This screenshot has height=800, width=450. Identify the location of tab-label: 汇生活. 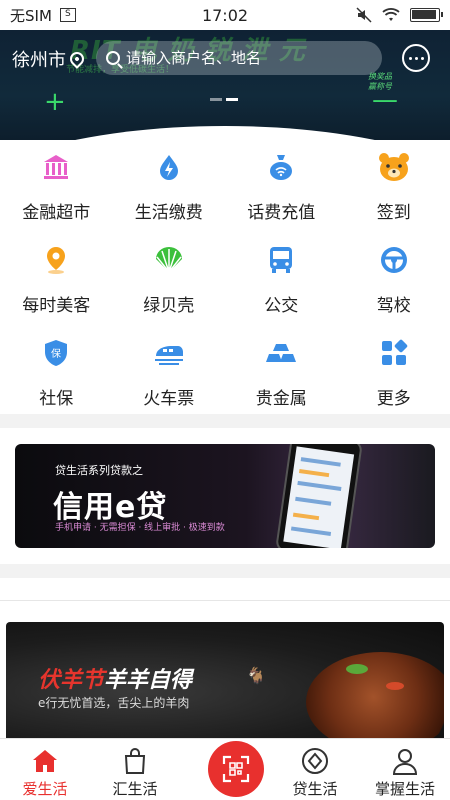
(135, 789).